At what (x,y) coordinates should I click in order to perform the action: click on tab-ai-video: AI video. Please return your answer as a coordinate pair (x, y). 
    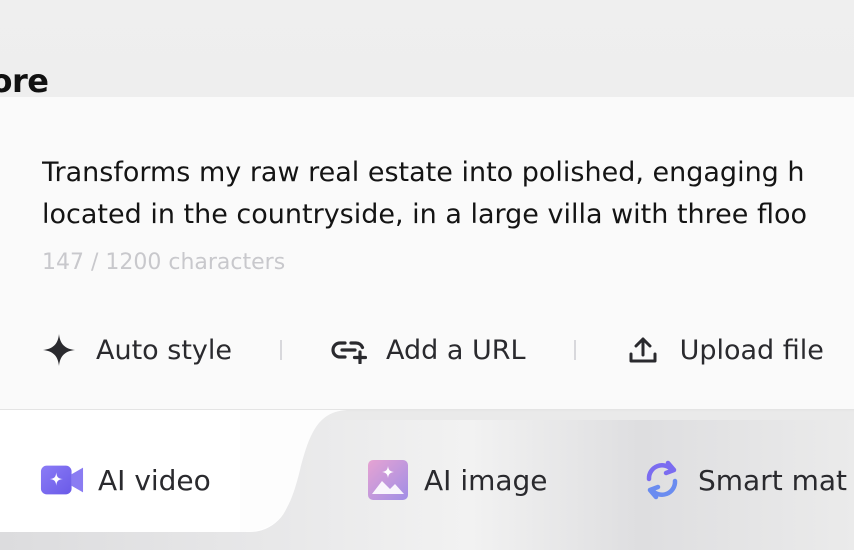
    Looking at the image, I should click on (125, 480).